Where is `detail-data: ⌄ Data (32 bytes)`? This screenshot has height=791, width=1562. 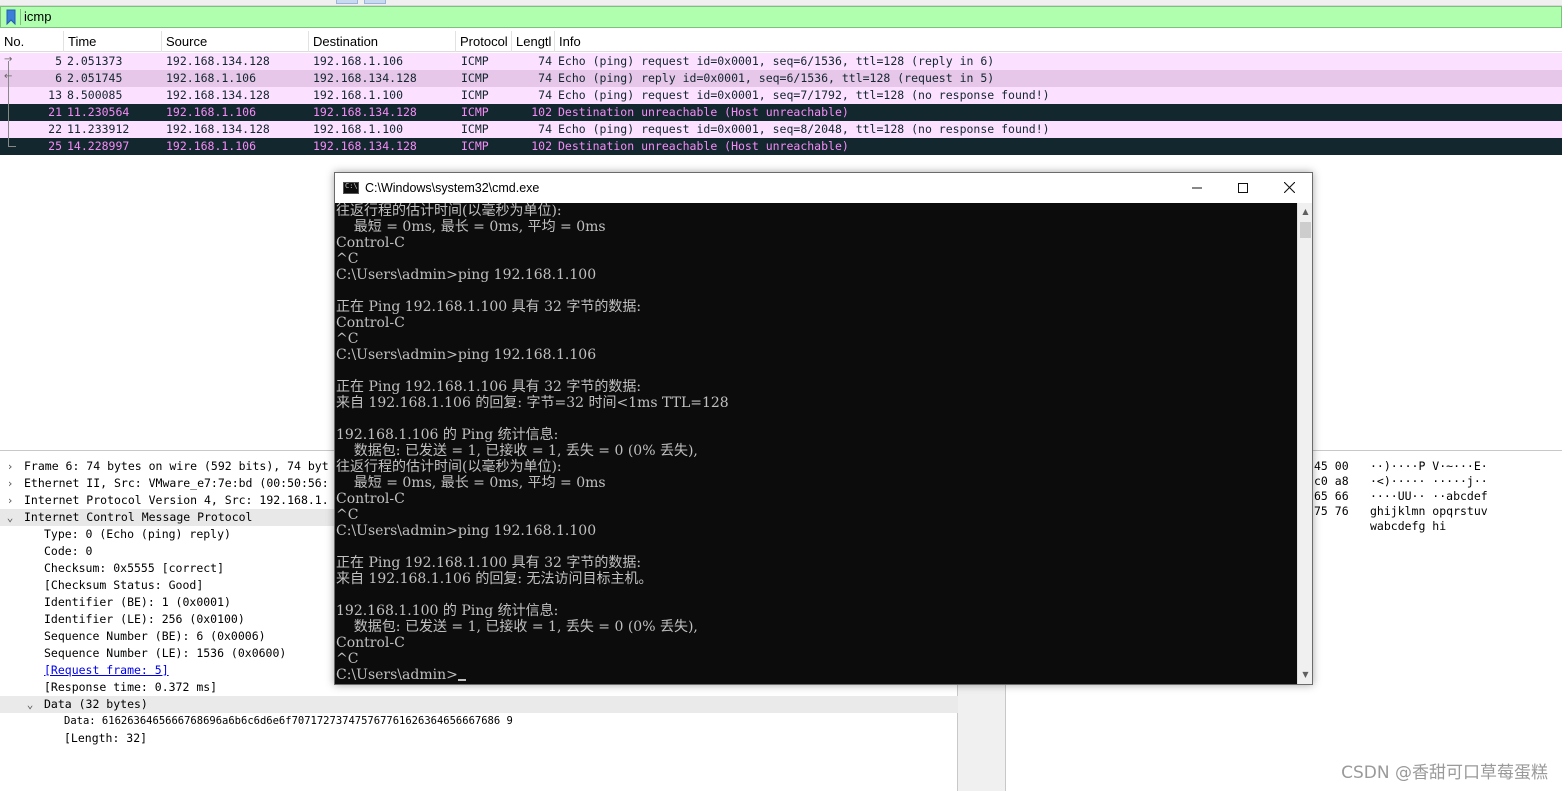 detail-data: ⌄ Data (32 bytes) is located at coordinates (479, 704).